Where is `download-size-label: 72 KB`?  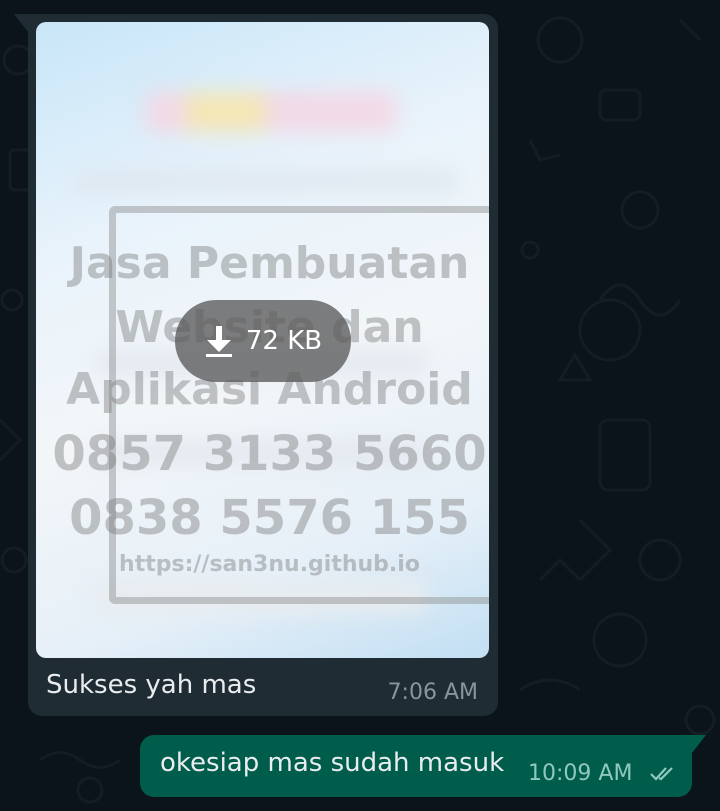 download-size-label: 72 KB is located at coordinates (284, 341).